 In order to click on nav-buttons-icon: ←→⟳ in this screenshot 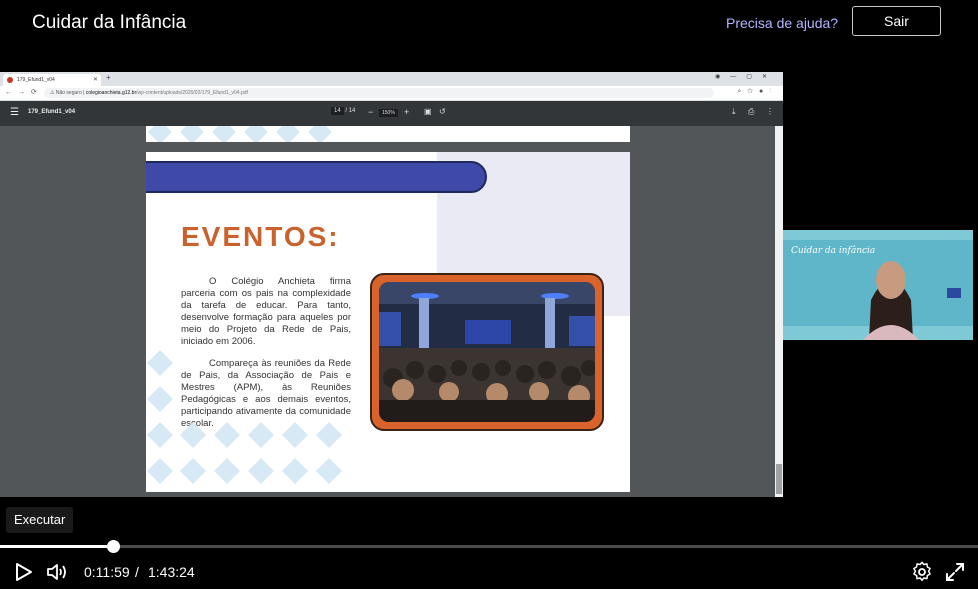, I will do `click(24, 92)`.